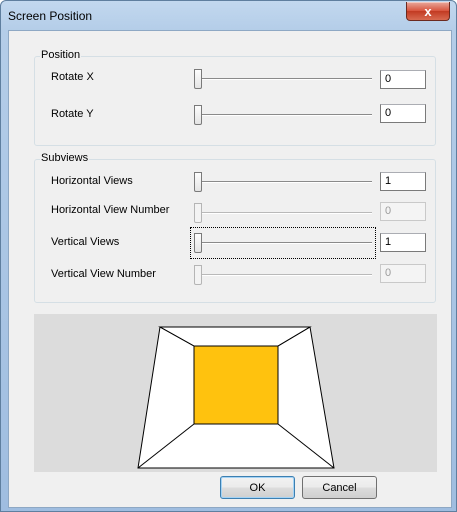 The image size is (457, 512). Describe the element at coordinates (403, 273) in the screenshot. I see `vertical-view-number-input: 0` at that location.